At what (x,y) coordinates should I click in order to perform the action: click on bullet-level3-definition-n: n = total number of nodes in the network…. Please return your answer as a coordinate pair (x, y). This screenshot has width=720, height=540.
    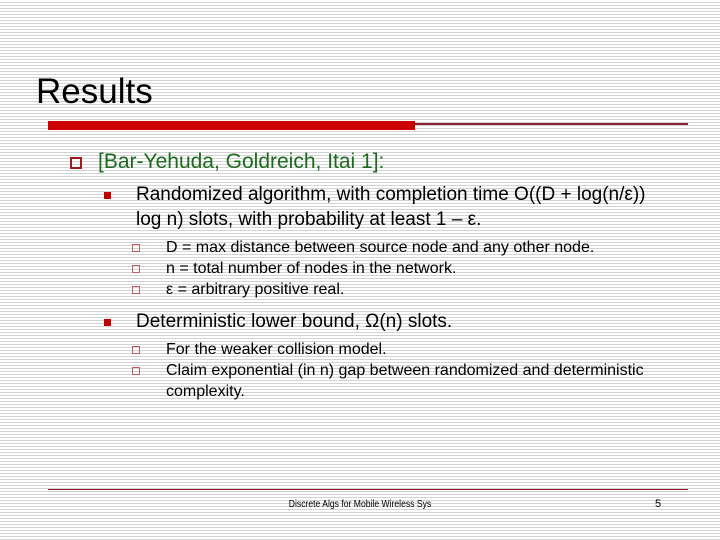
    Looking at the image, I should click on (360, 268).